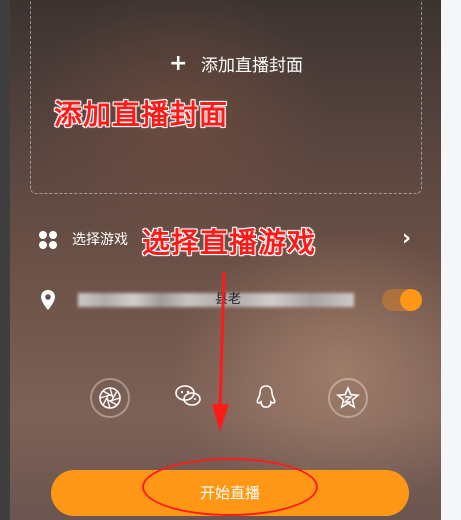  Describe the element at coordinates (220, 351) in the screenshot. I see `annotation-arrow` at that location.